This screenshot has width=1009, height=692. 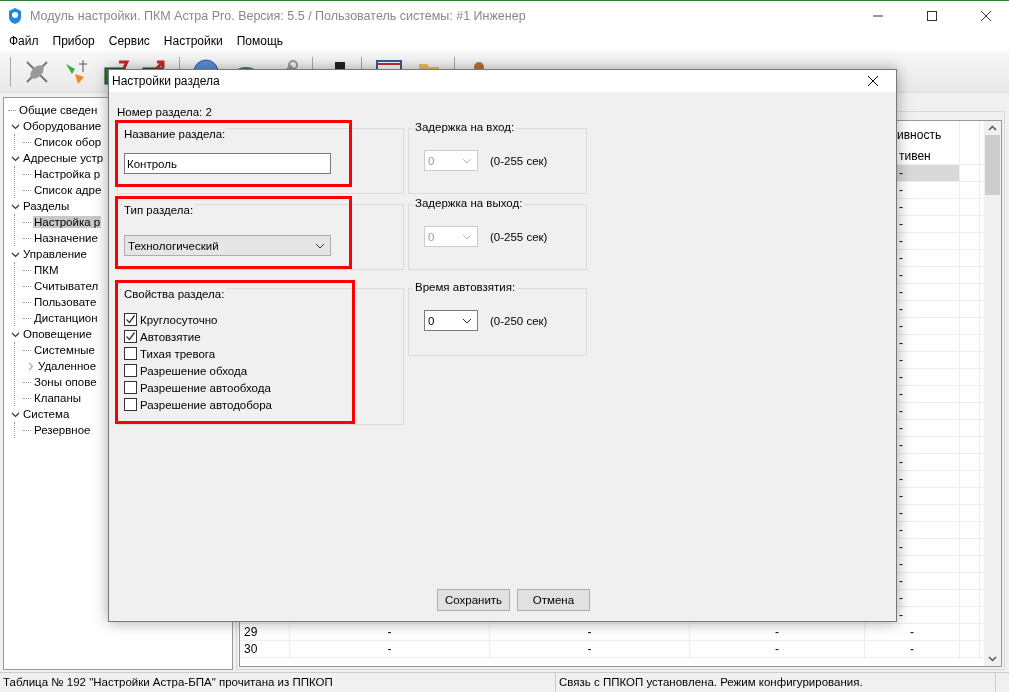 What do you see at coordinates (776, 682) in the screenshot?
I see `status-text: Связь с ППКОП установлена. Режим конфигурирования.` at bounding box center [776, 682].